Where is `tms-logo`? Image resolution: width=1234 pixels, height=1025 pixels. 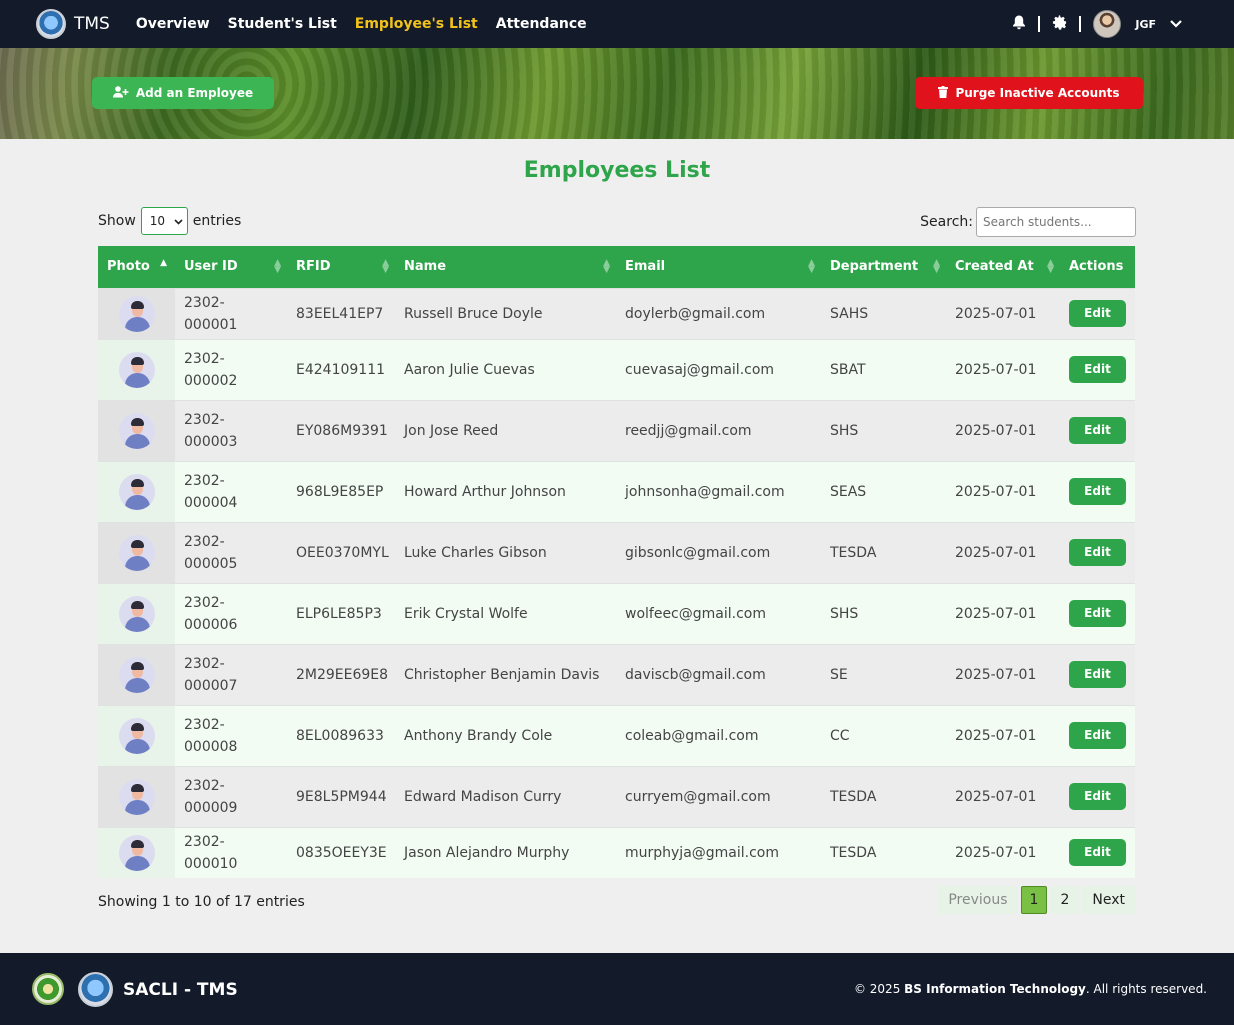
tms-logo is located at coordinates (51, 24).